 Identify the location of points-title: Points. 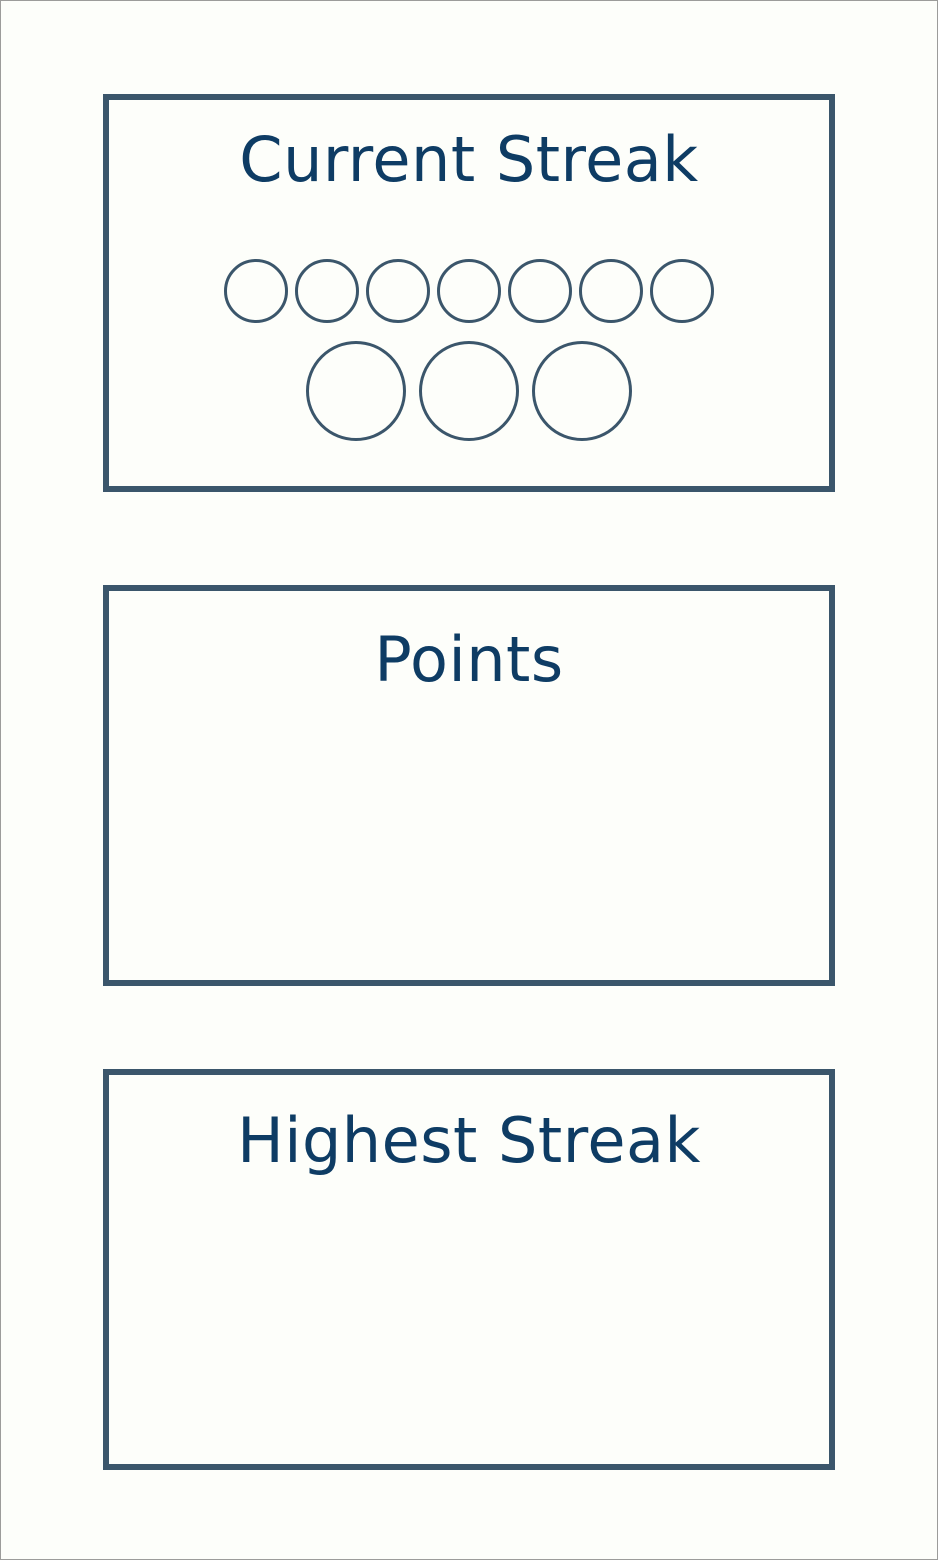
(469, 659).